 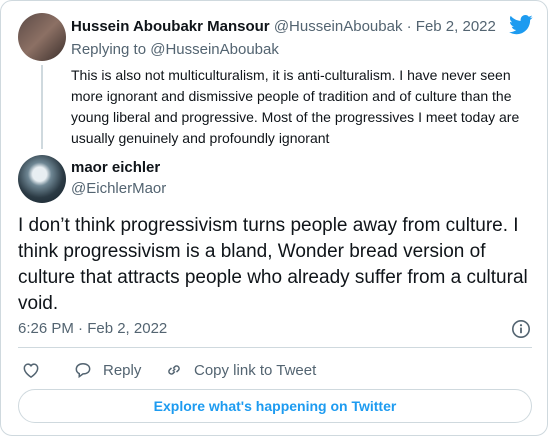 I want to click on copy-link-label: Copy link to Tweet, so click(x=255, y=370).